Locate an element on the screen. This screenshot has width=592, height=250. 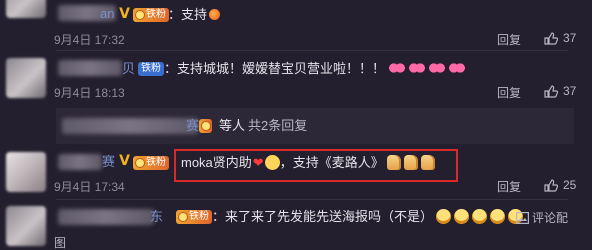
replies-summary: 赛 等人 共2条回复 is located at coordinates (315, 126).